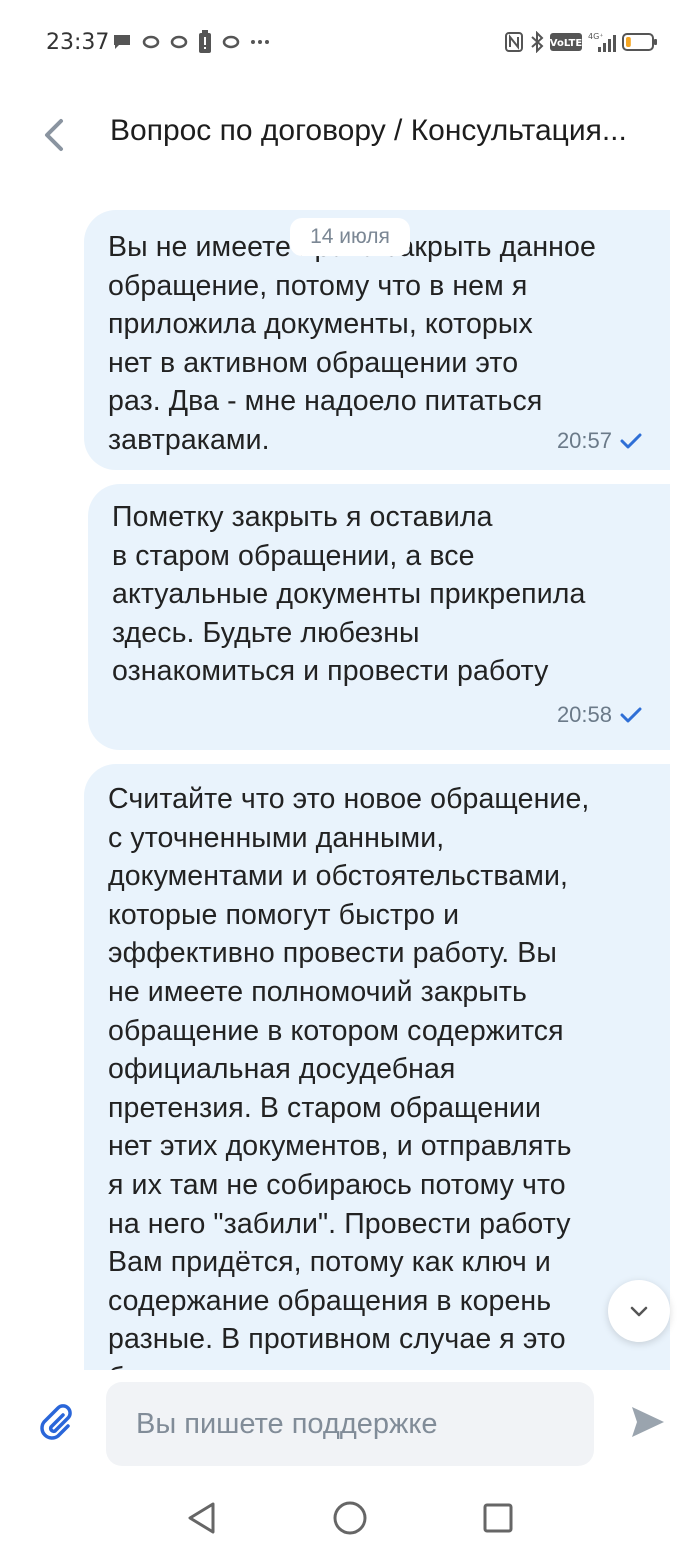 Image resolution: width=700 pixels, height=1554 pixels. I want to click on battery-alert-icon, so click(205, 42).